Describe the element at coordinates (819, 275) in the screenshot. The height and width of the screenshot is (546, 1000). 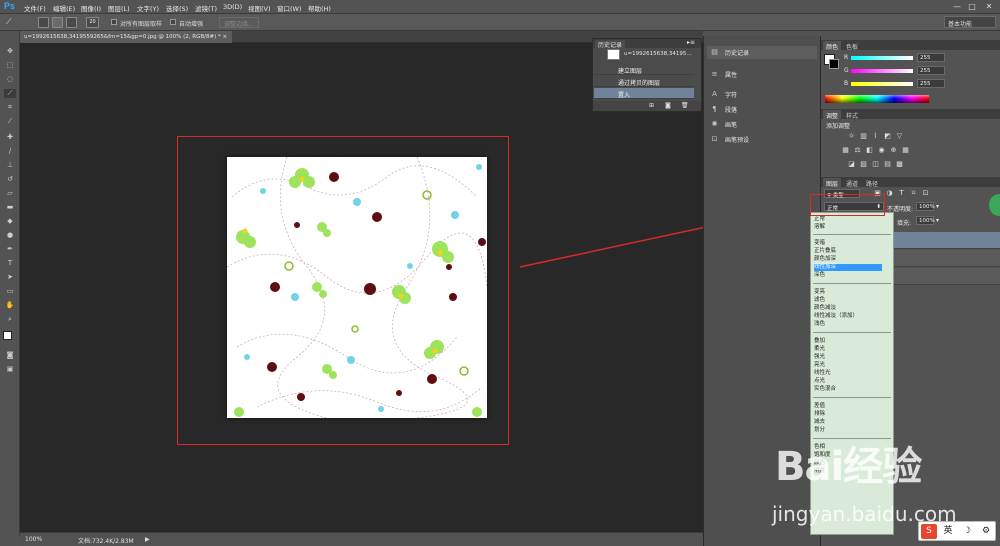
I see `blend-option: 深色` at that location.